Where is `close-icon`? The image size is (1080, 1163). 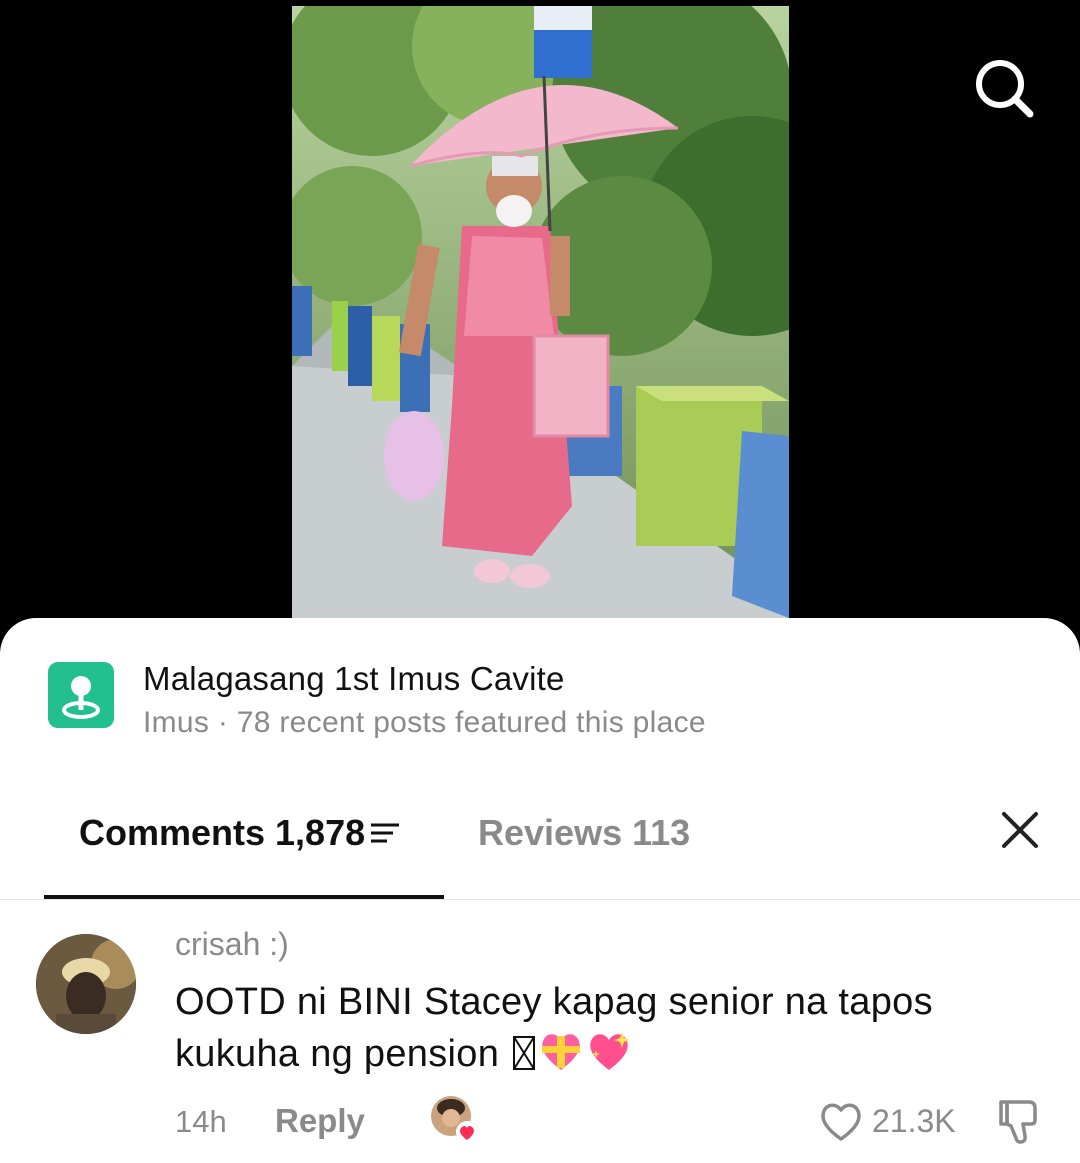 close-icon is located at coordinates (1020, 830).